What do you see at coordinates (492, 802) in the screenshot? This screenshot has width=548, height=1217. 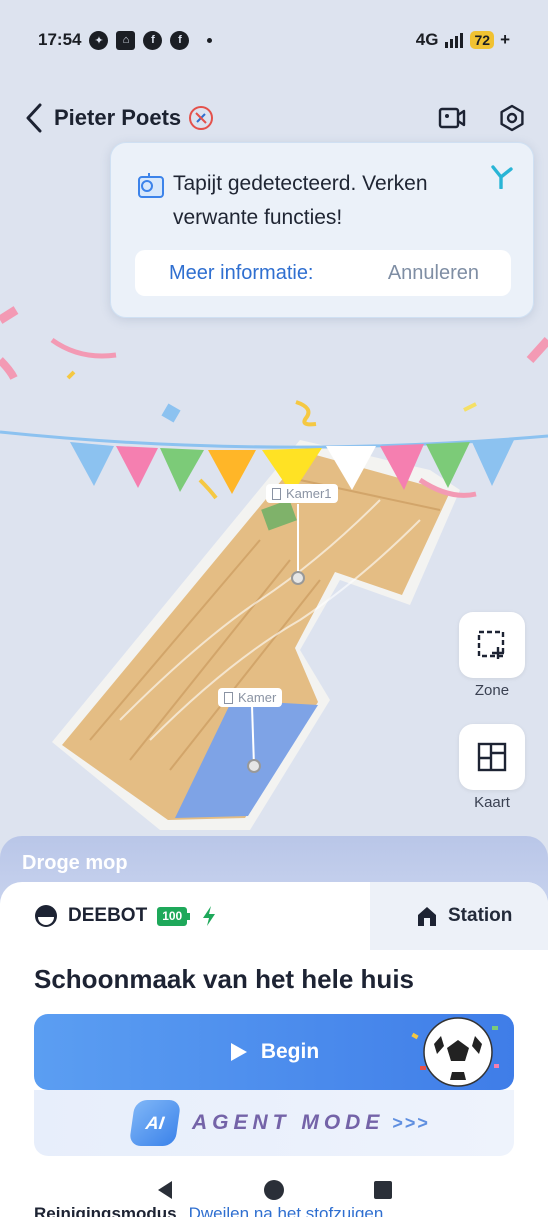 I see `map-label: Kaart` at bounding box center [492, 802].